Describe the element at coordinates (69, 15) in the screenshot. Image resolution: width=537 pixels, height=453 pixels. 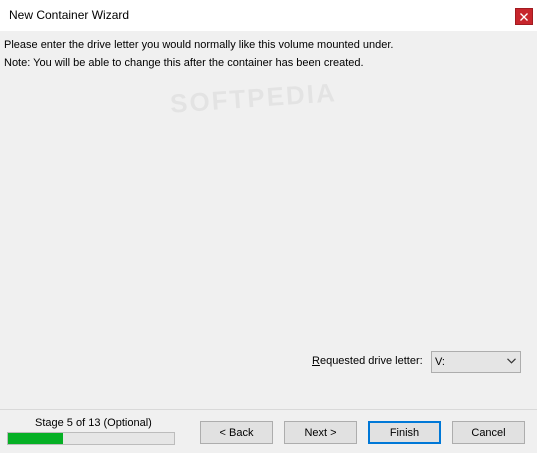
I see `window-title: New Container Wizard` at that location.